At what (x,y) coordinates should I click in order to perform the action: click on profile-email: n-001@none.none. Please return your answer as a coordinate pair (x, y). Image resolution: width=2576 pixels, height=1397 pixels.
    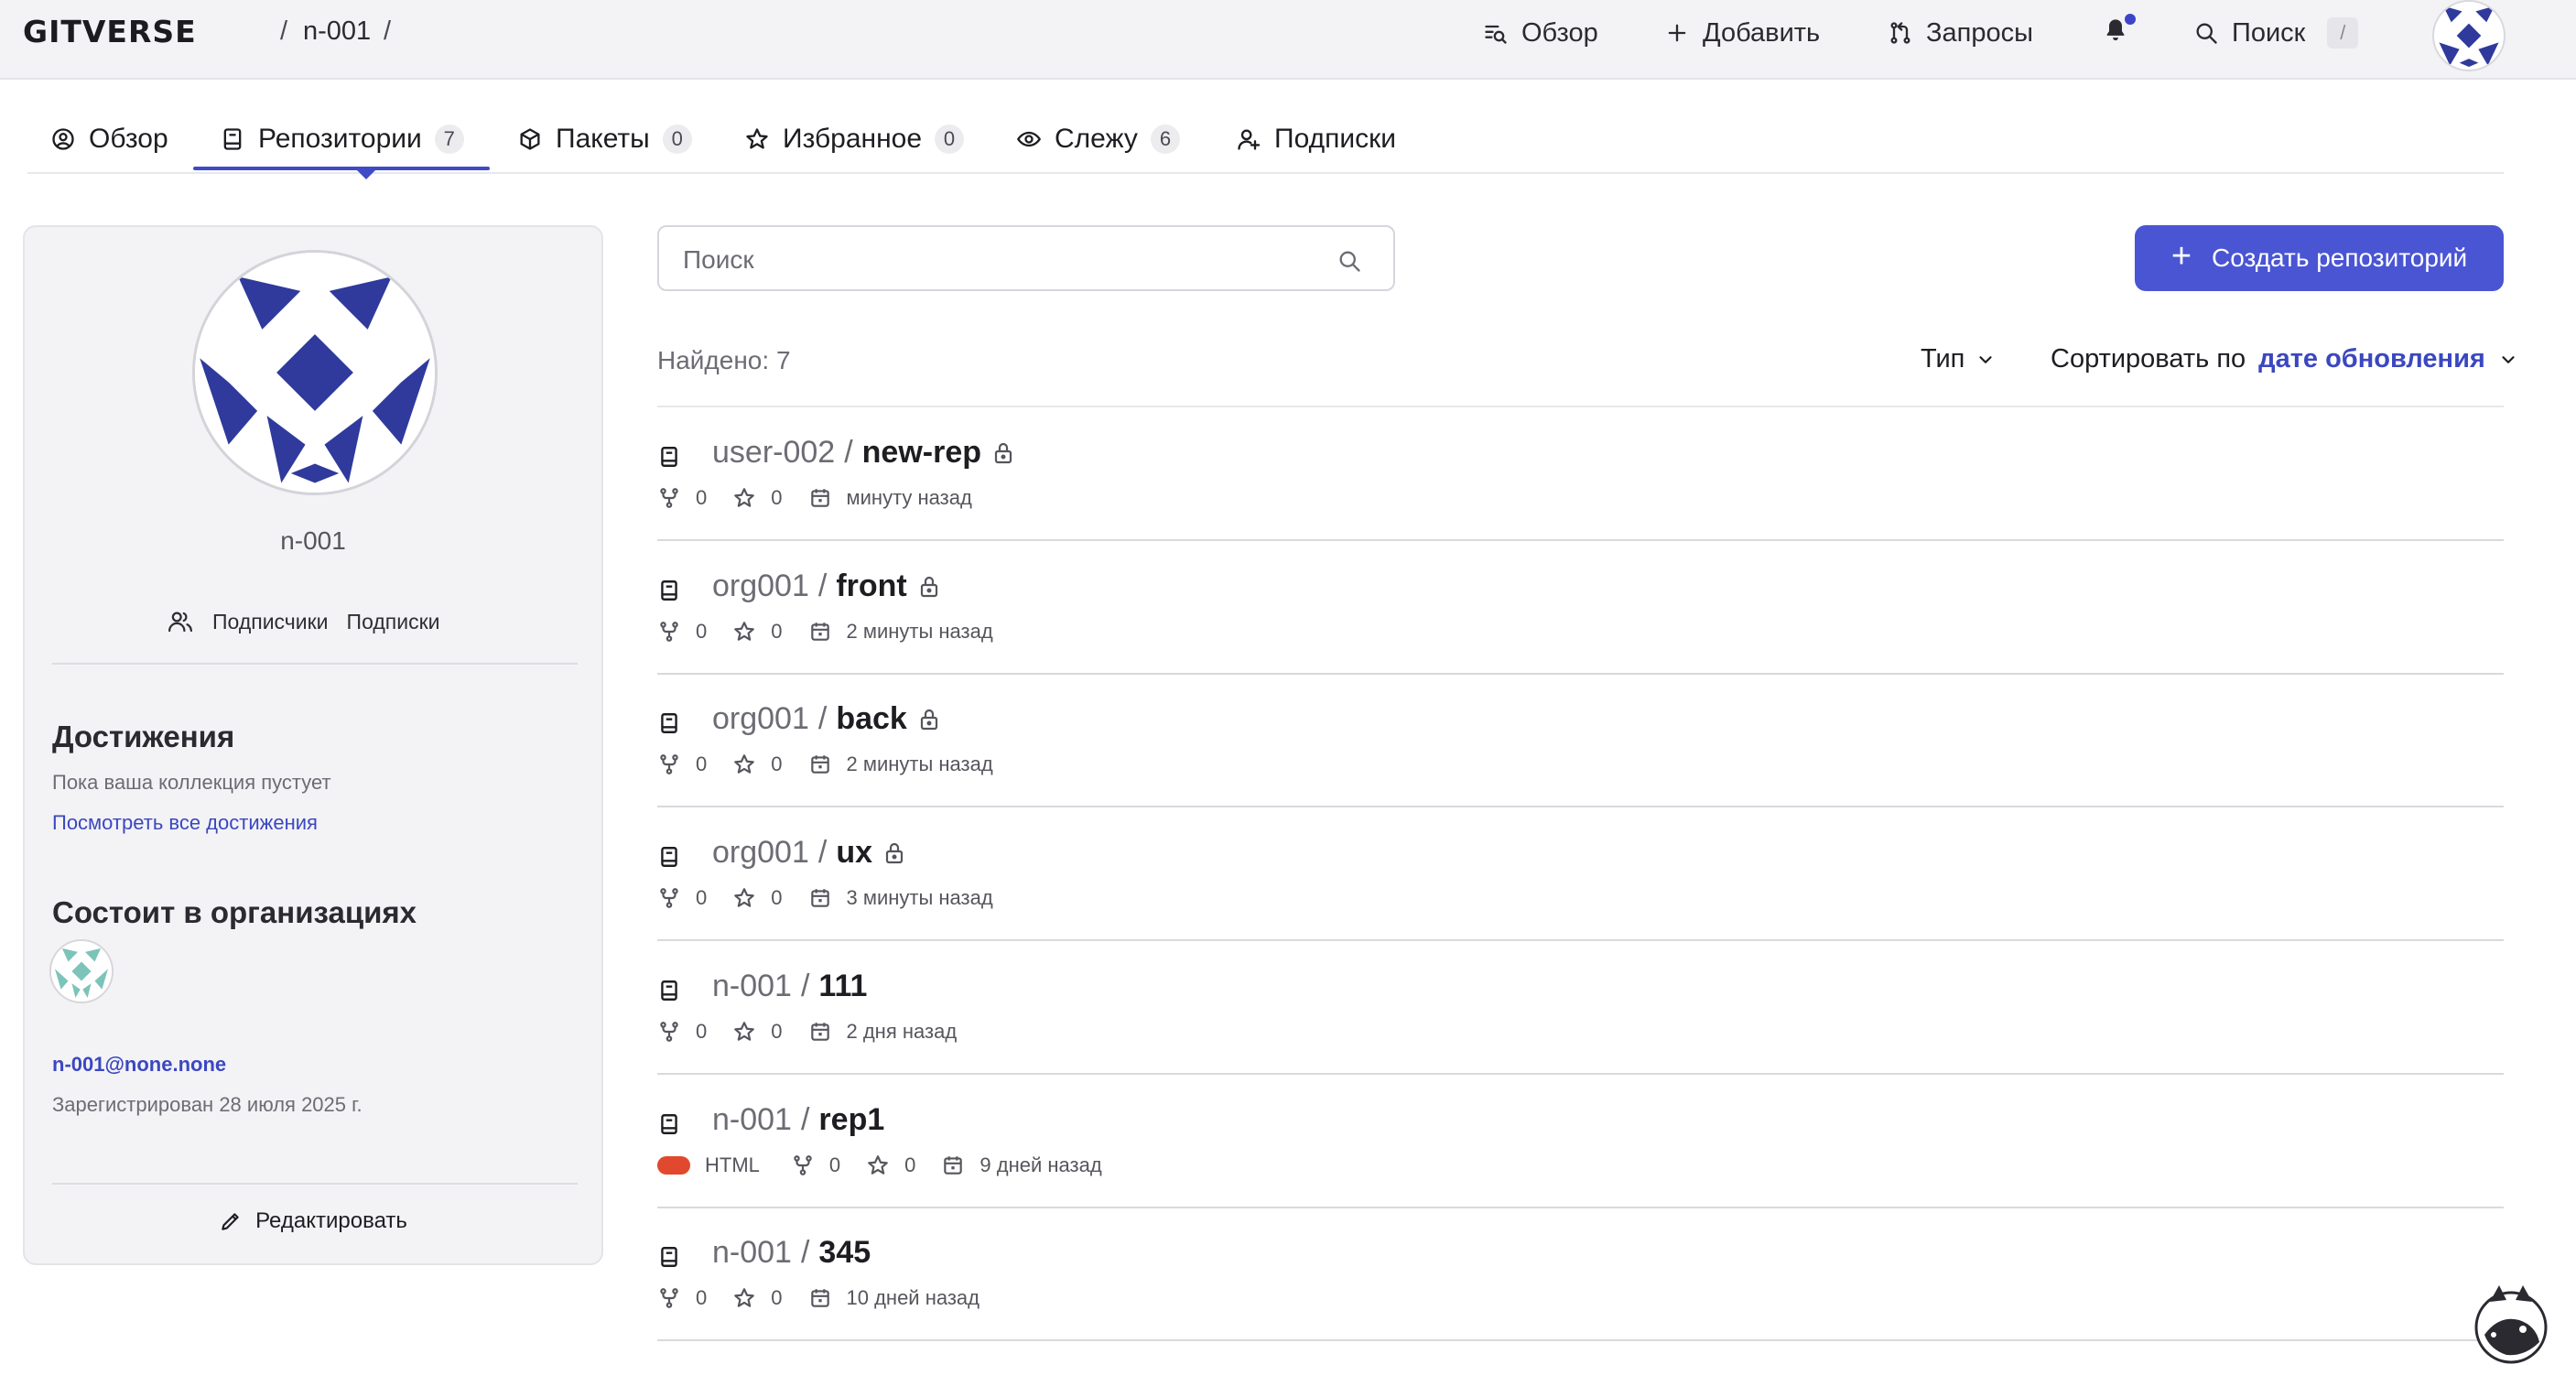
    Looking at the image, I should click on (139, 1065).